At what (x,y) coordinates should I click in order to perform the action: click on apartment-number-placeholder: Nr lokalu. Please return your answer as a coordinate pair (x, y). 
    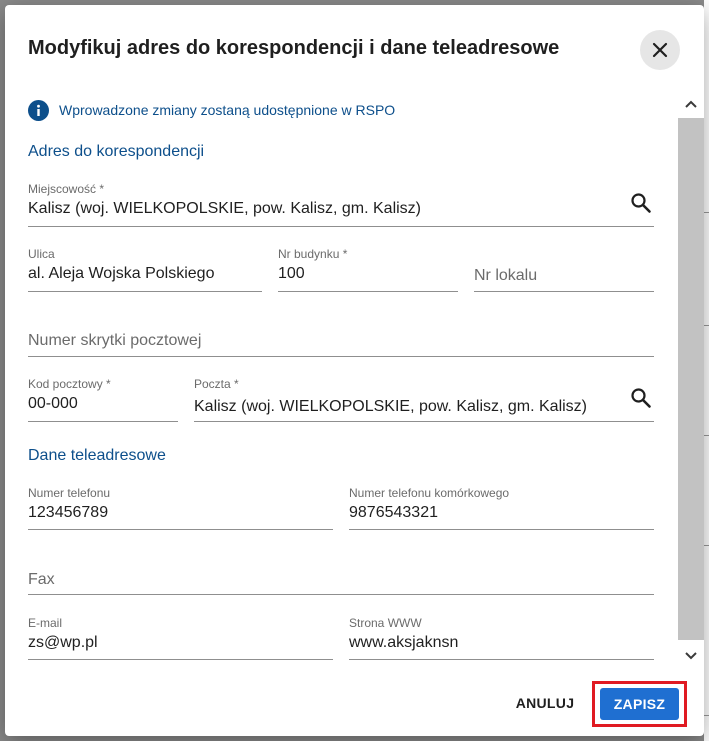
    Looking at the image, I should click on (506, 275).